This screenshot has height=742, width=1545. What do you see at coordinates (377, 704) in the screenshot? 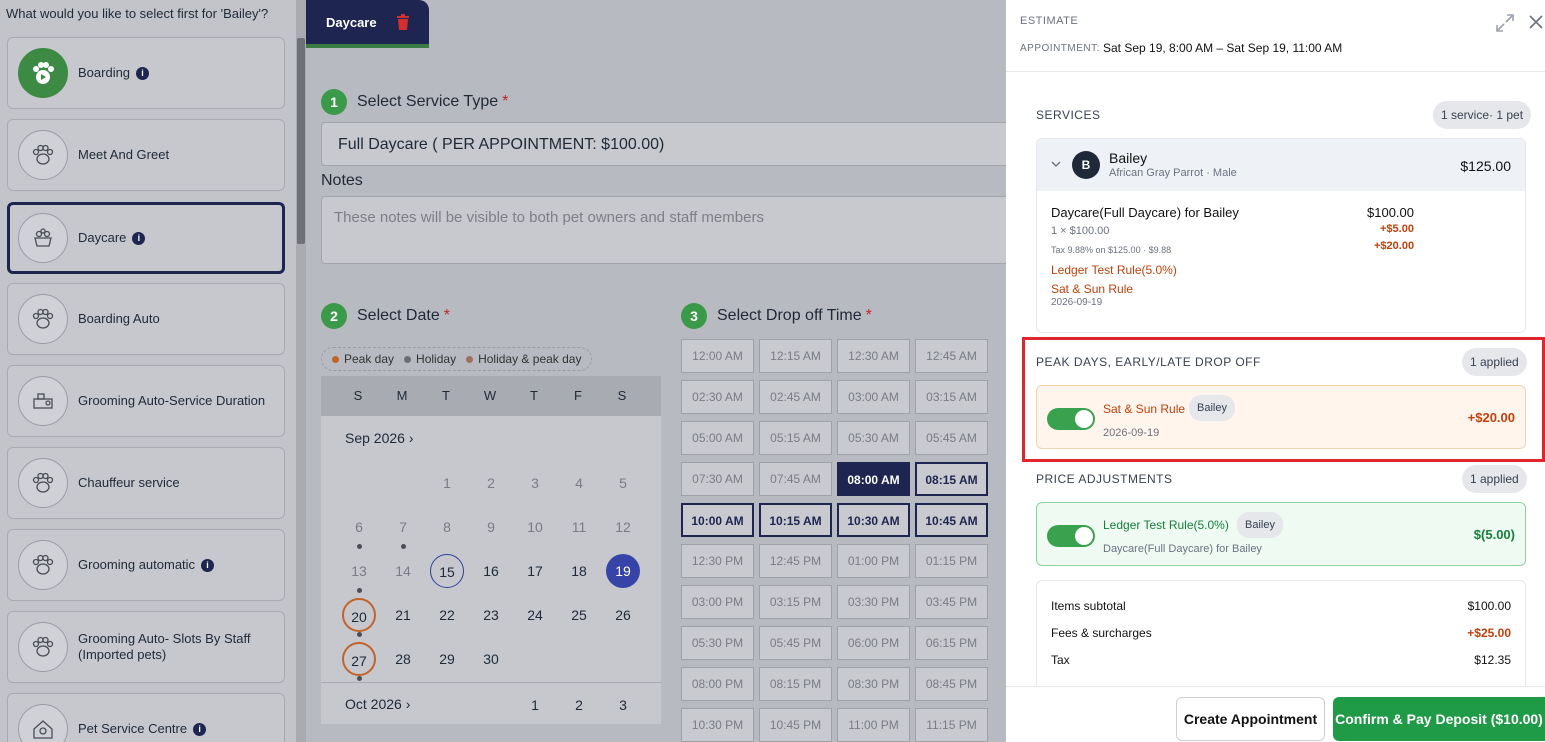
I see `calendar-month-label: Oct 2026 ›` at bounding box center [377, 704].